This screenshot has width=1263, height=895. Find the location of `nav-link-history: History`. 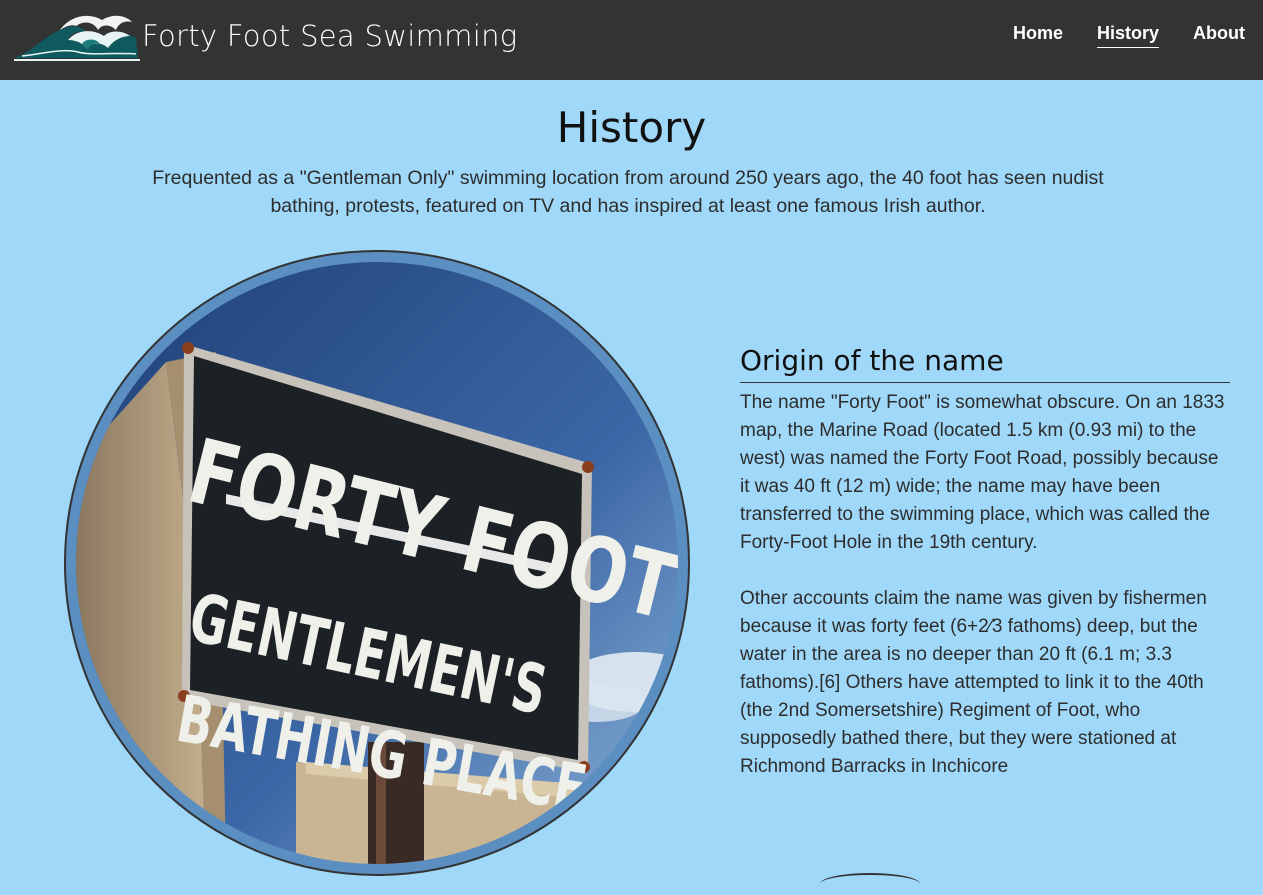

nav-link-history: History is located at coordinates (1128, 35).